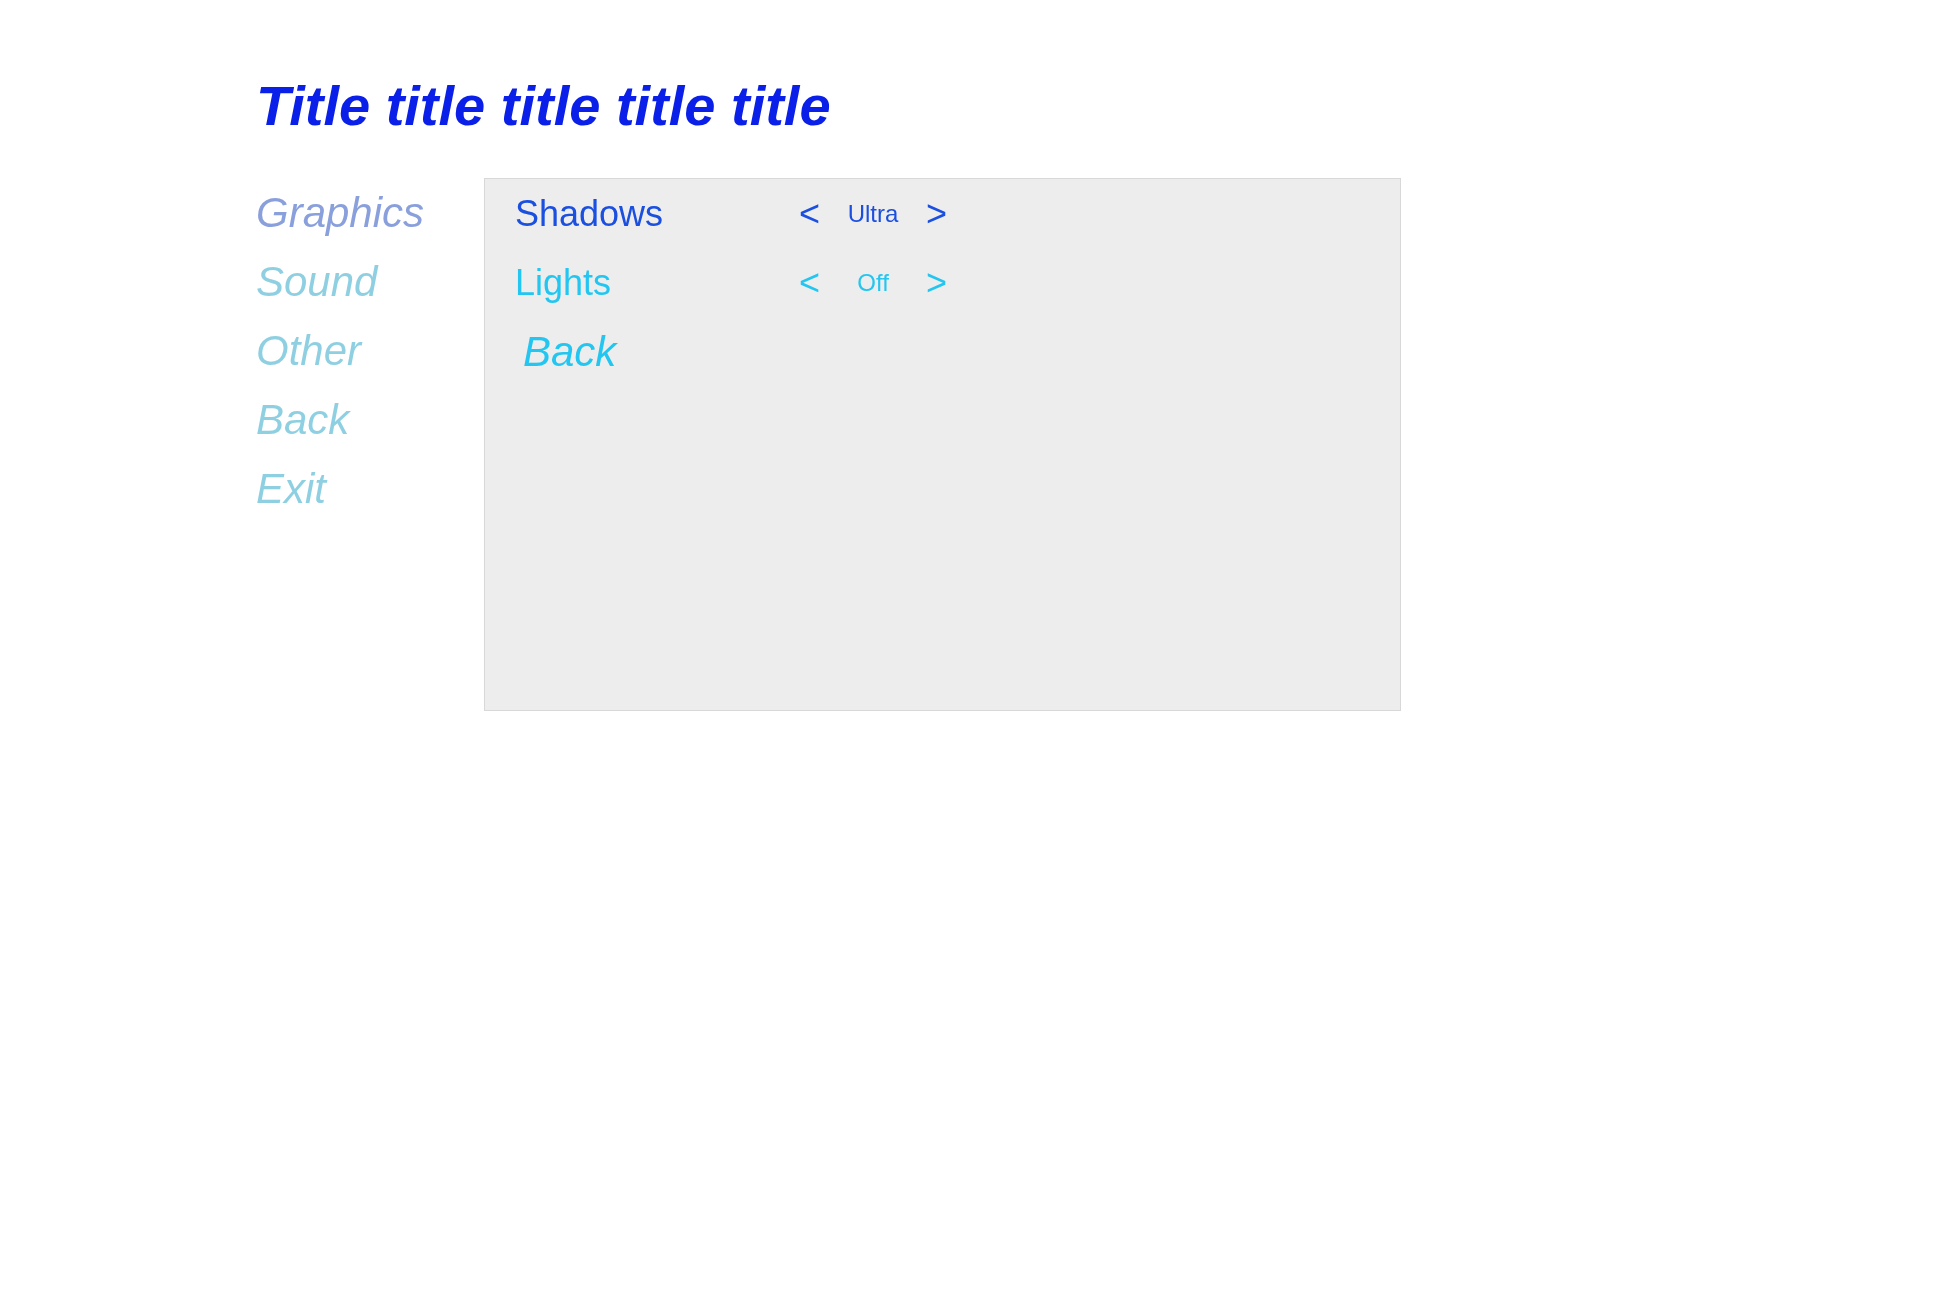  I want to click on menu-item: Back, so click(303, 419).